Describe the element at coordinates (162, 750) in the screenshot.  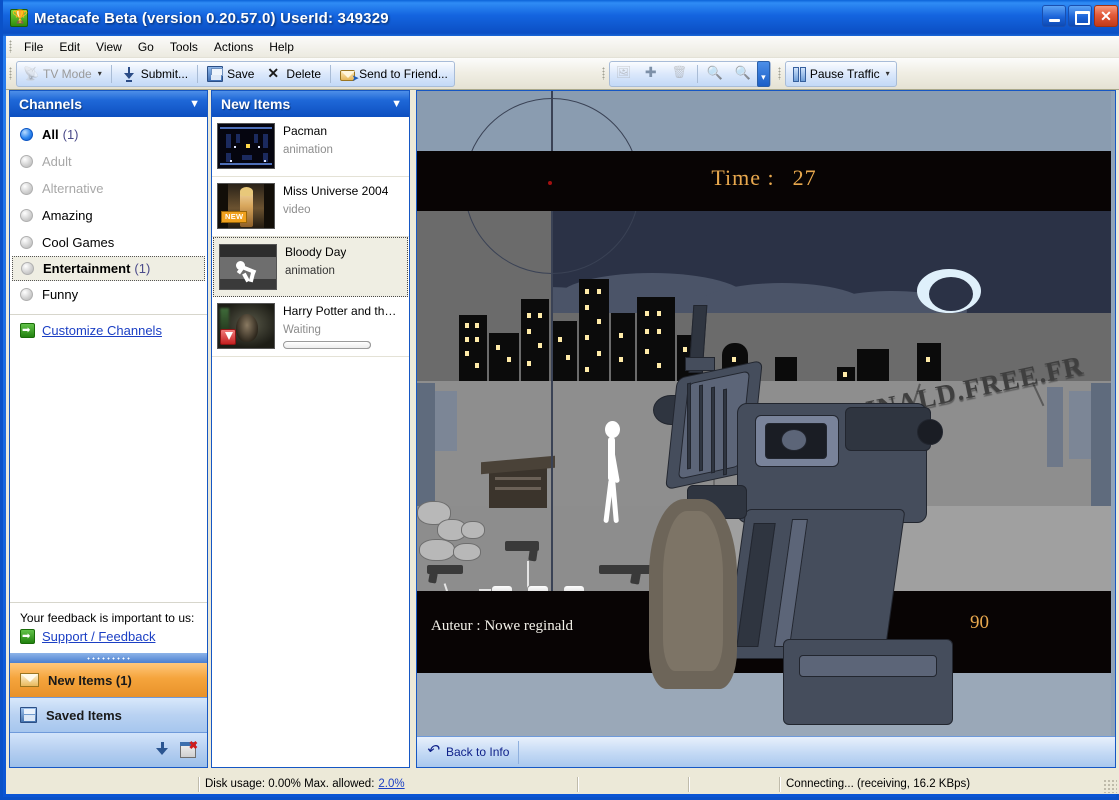
I see `download-icon` at that location.